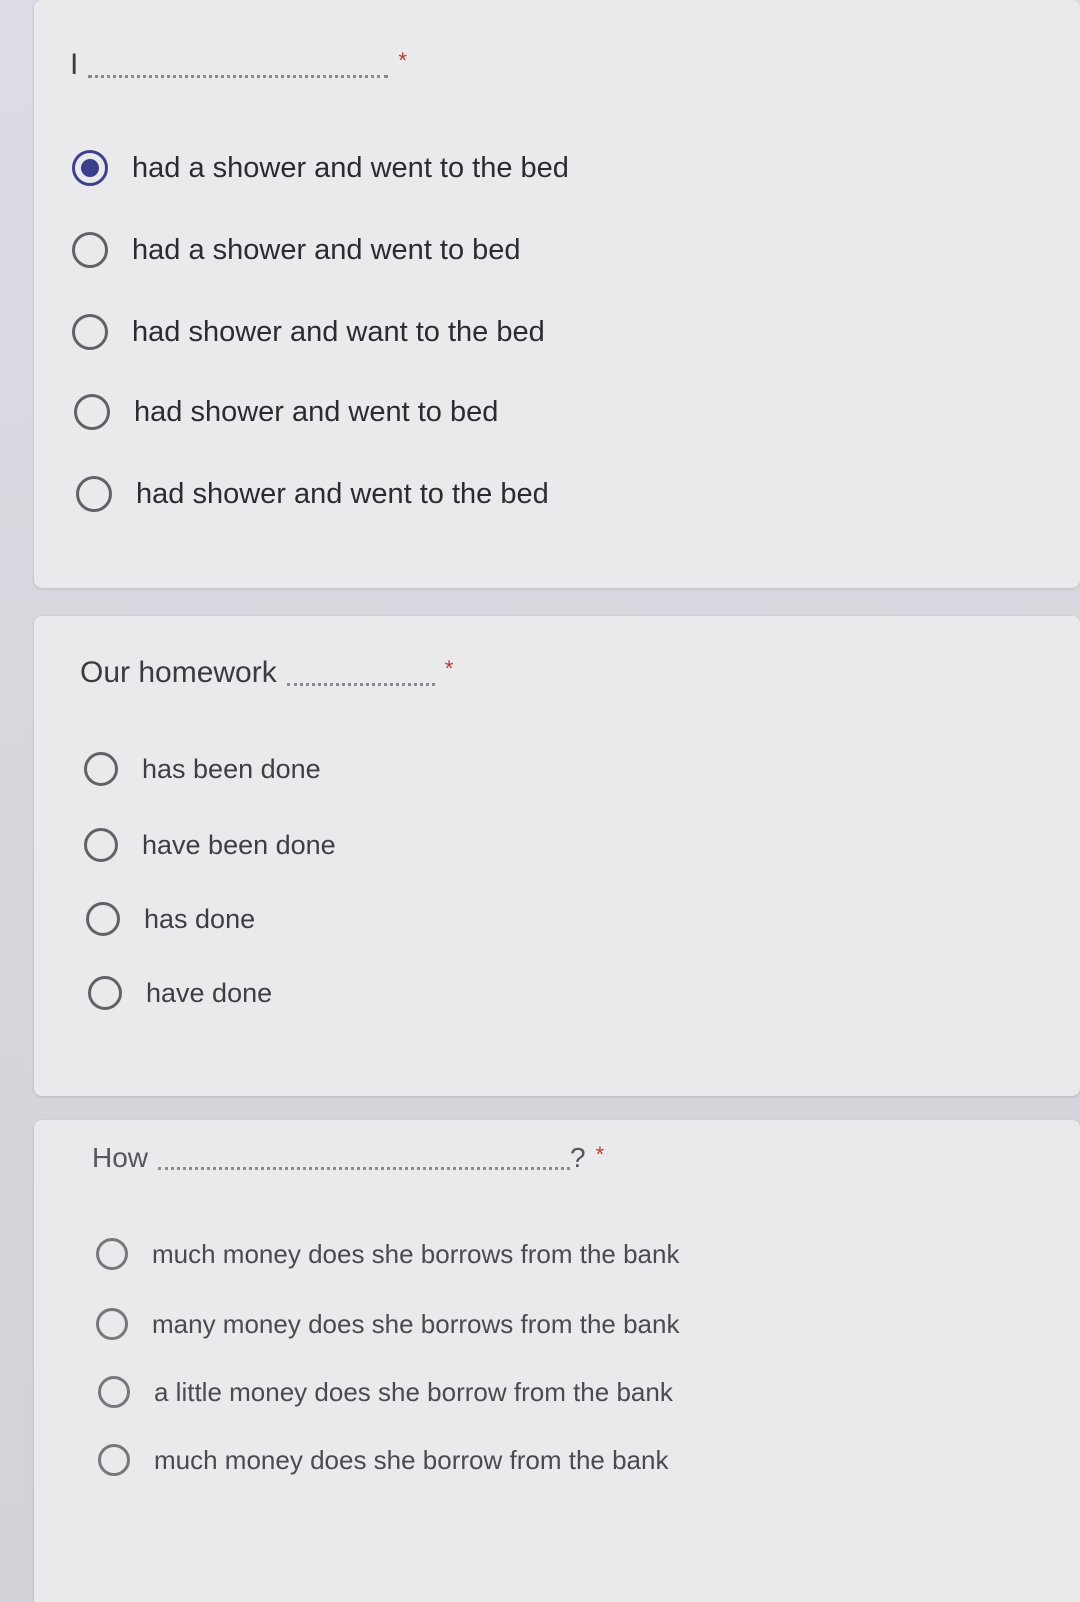 The image size is (1080, 1602). I want to click on option-label: much money does she borrow from the bank, so click(411, 1460).